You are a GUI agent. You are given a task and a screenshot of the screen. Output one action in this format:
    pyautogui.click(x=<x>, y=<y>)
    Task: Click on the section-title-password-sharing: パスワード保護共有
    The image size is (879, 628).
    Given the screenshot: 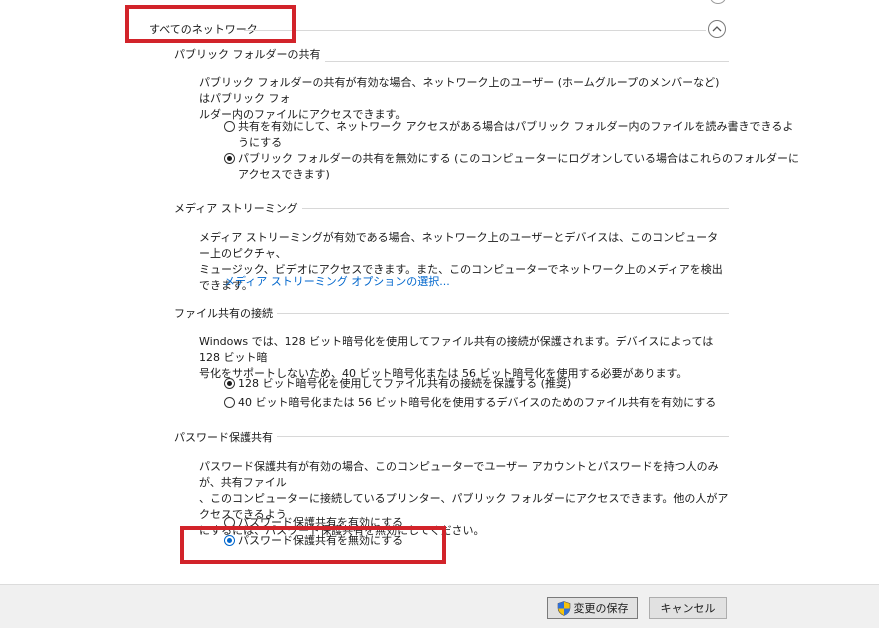 What is the action you would take?
    pyautogui.click(x=225, y=437)
    